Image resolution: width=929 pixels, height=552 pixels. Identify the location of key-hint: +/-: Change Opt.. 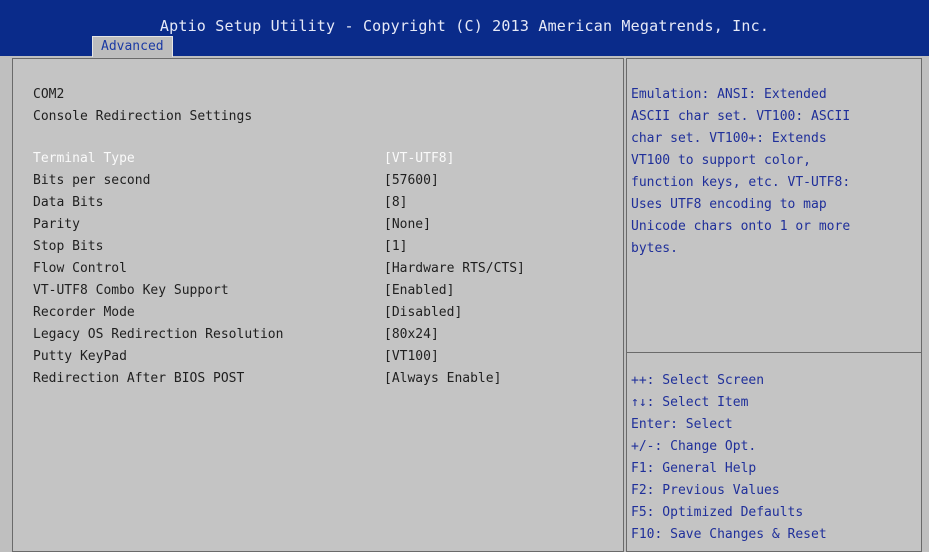
(694, 446).